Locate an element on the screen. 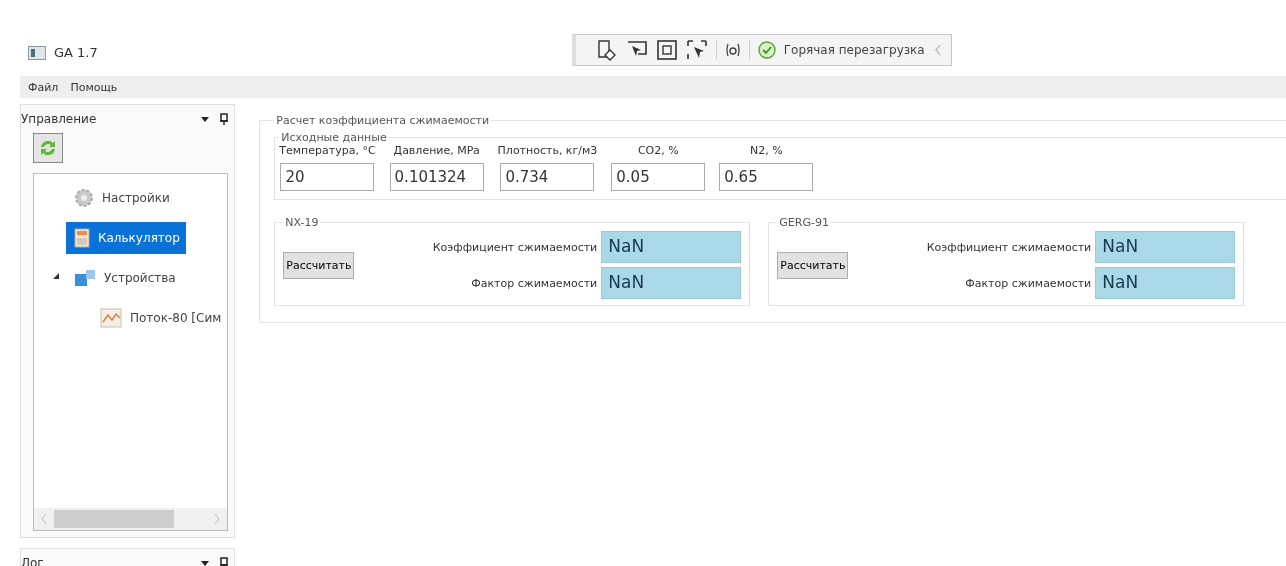  chart-icon is located at coordinates (111, 318).